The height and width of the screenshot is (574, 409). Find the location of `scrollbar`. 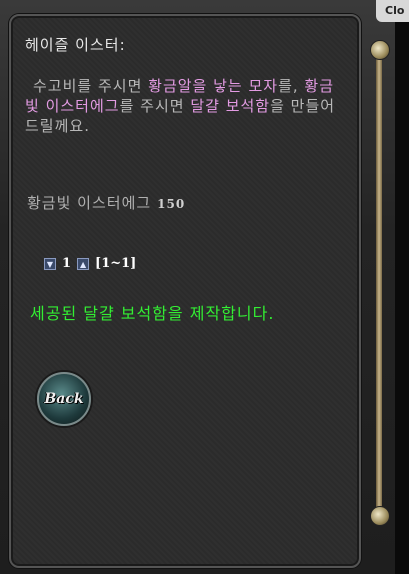

scrollbar is located at coordinates (379, 283).